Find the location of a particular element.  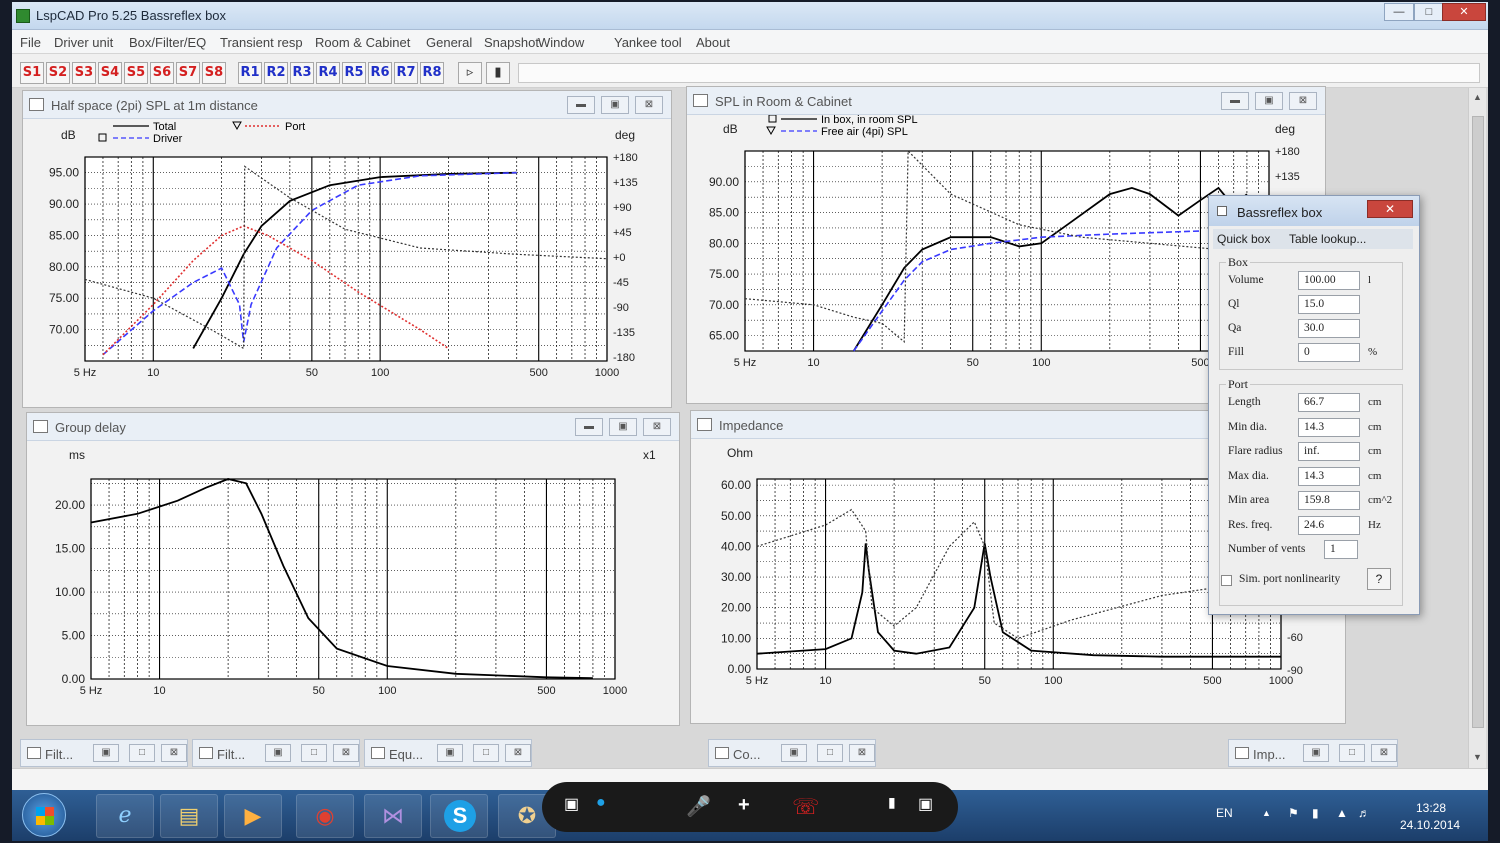

maximize-button: □ is located at coordinates (1429, 12).